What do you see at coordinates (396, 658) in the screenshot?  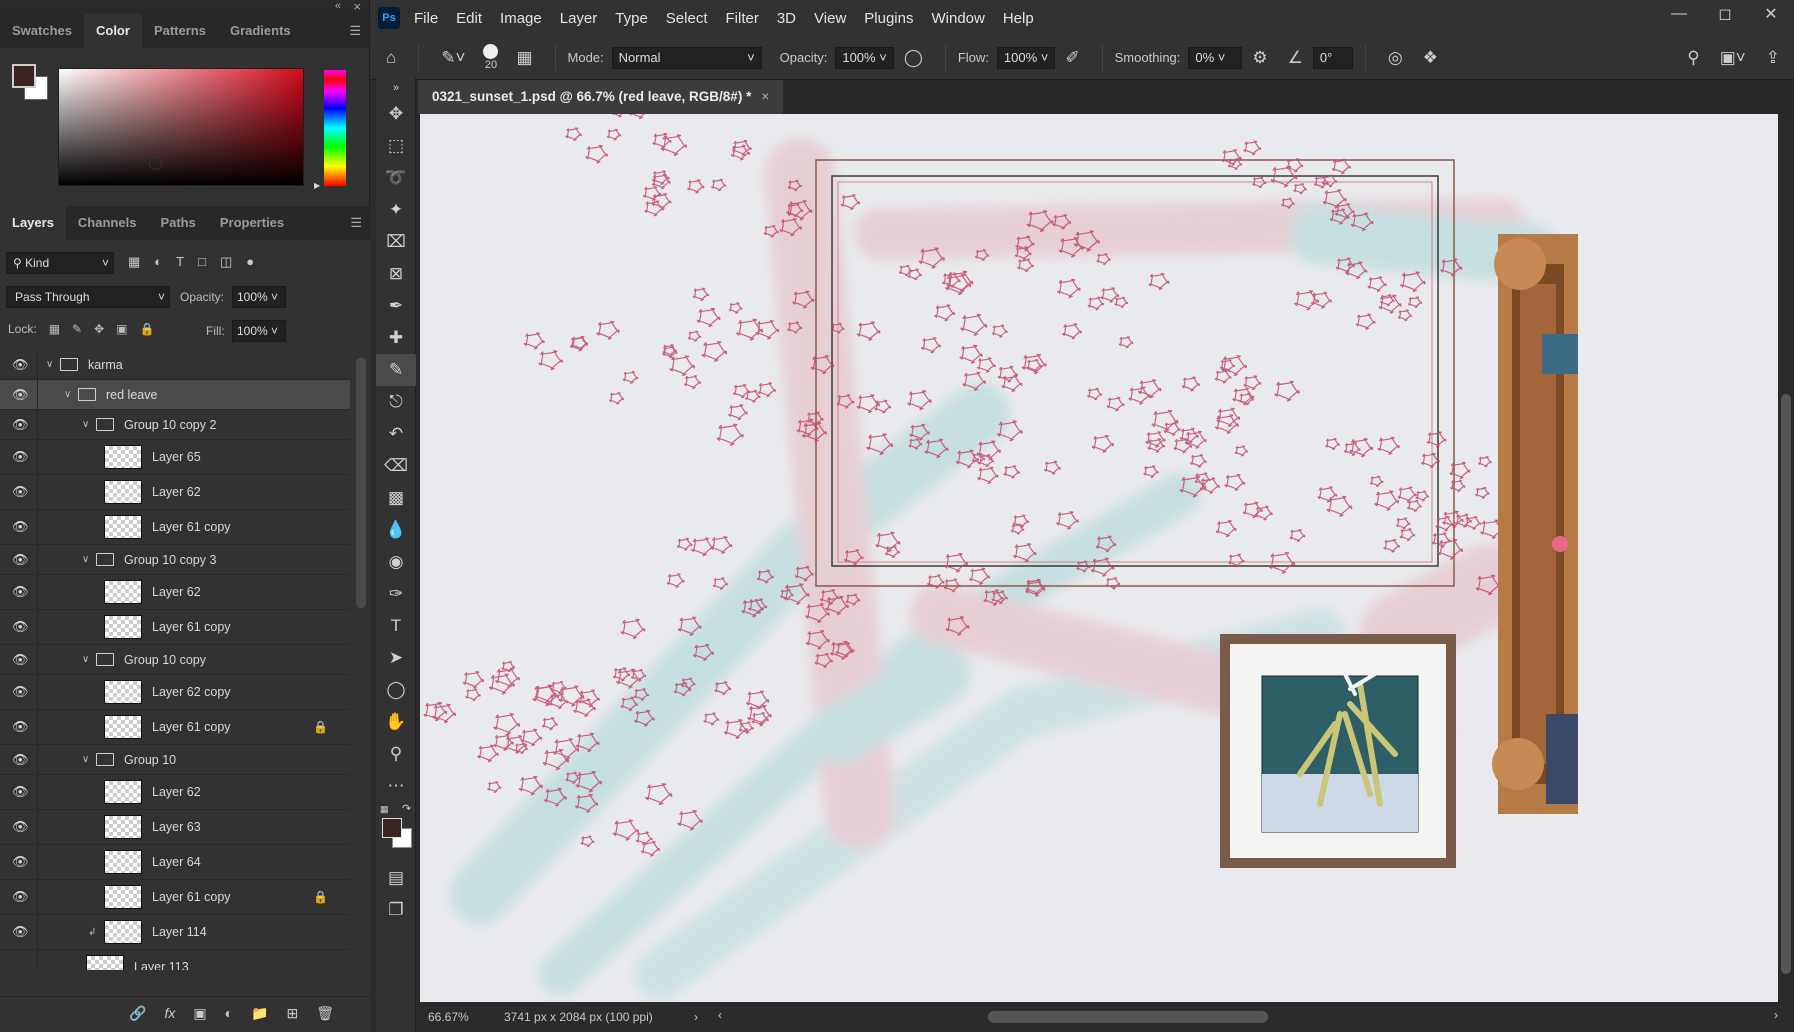 I see `path-selection-tool-icon: ➤` at bounding box center [396, 658].